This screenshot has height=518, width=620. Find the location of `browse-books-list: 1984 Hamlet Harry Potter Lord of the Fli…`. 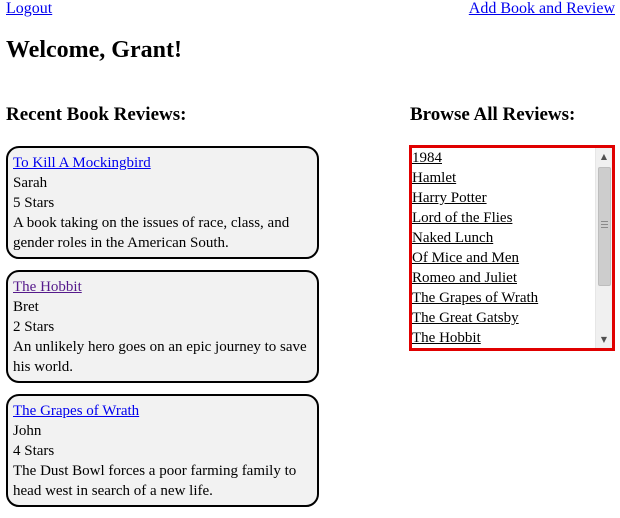

browse-books-list: 1984 Hamlet Harry Potter Lord of the Fli… is located at coordinates (503, 248).